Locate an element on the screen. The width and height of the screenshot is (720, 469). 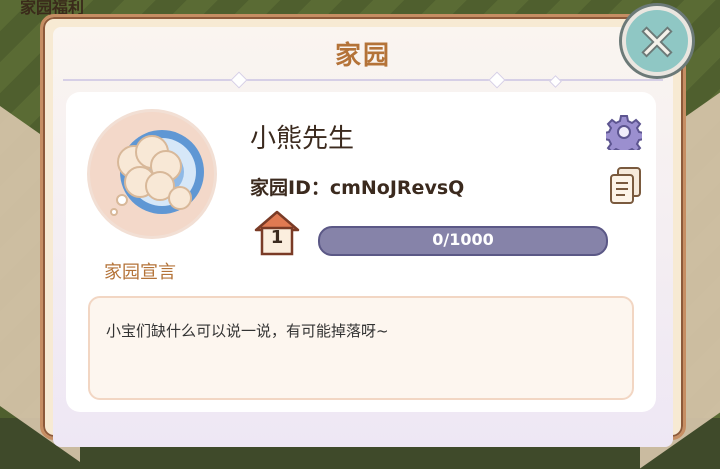
title-divider is located at coordinates (363, 80).